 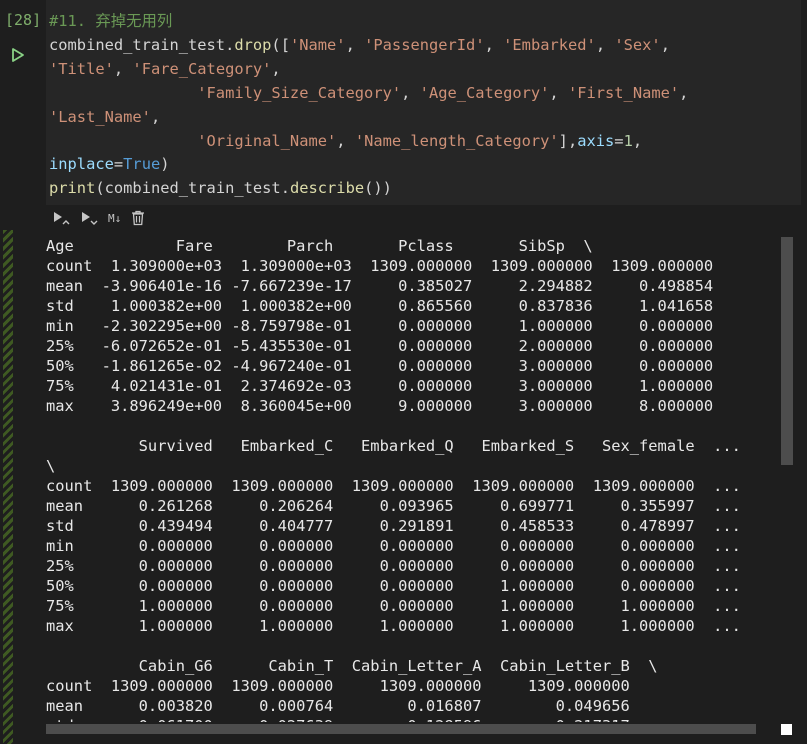 I want to click on execute-below-icon, so click(x=90, y=218).